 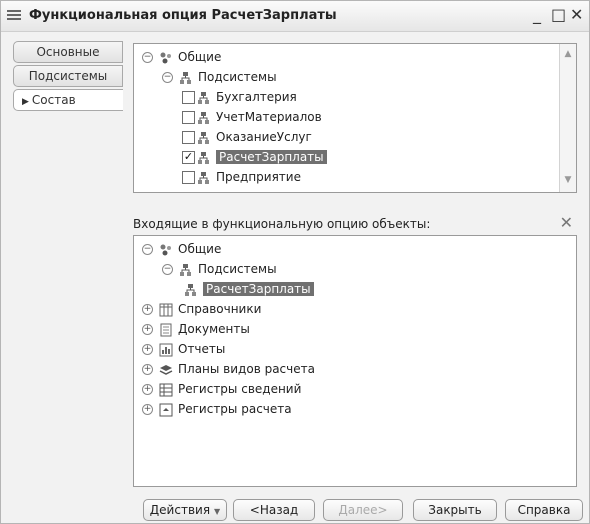 What do you see at coordinates (188, 157) in the screenshot?
I see `node-checkbox: ✓` at bounding box center [188, 157].